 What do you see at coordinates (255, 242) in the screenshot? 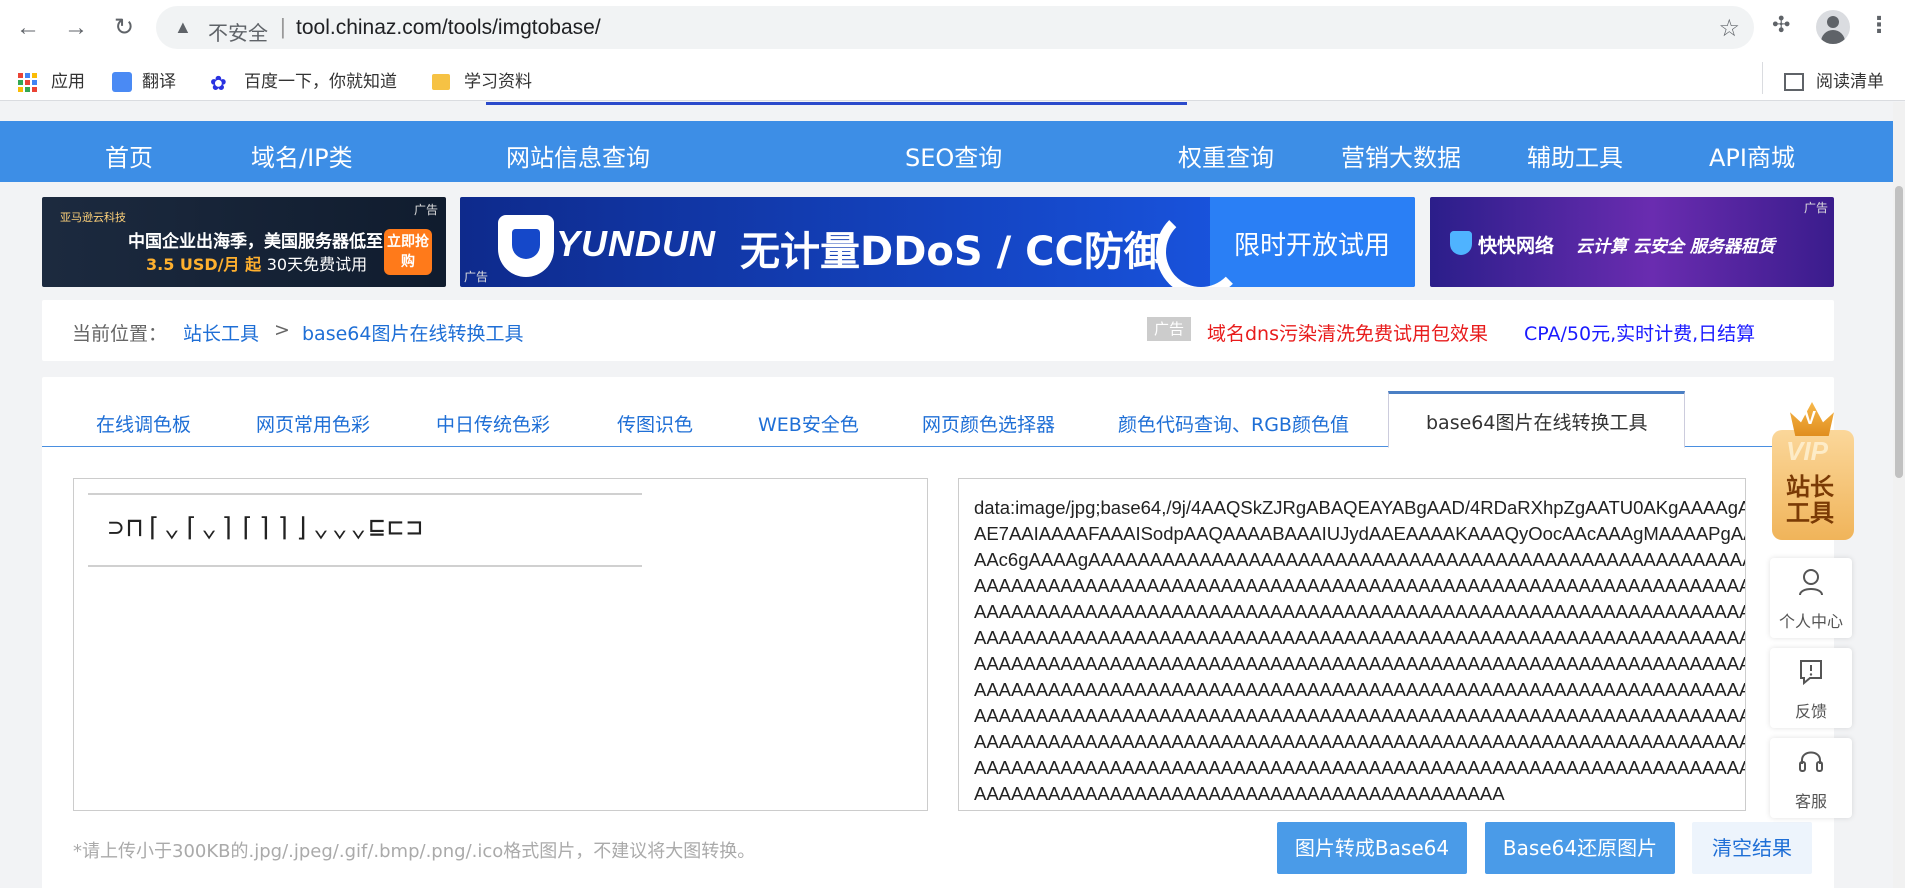
I see `ad-headline: 中国企业出海季，美国服务器低至` at bounding box center [255, 242].